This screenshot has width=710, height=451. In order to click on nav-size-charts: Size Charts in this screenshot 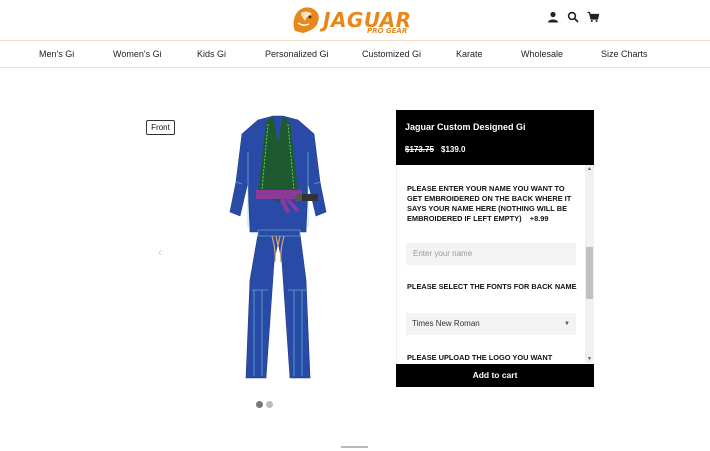, I will do `click(624, 54)`.